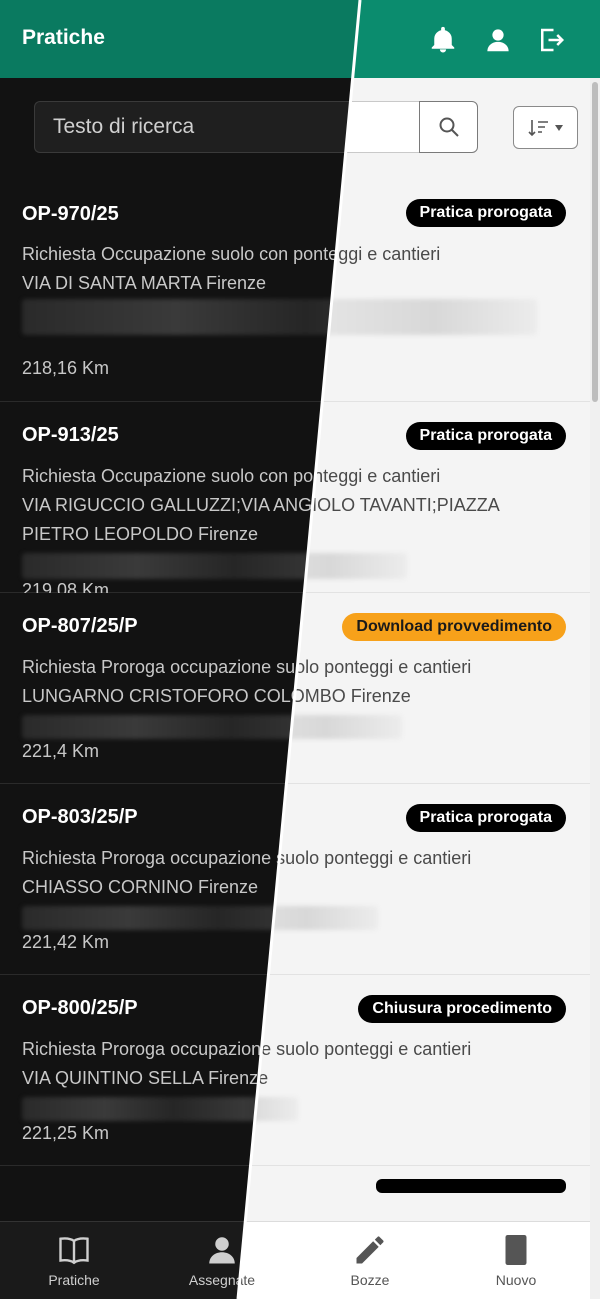  Describe the element at coordinates (66, 942) in the screenshot. I see `distance: 221,42 Km` at that location.